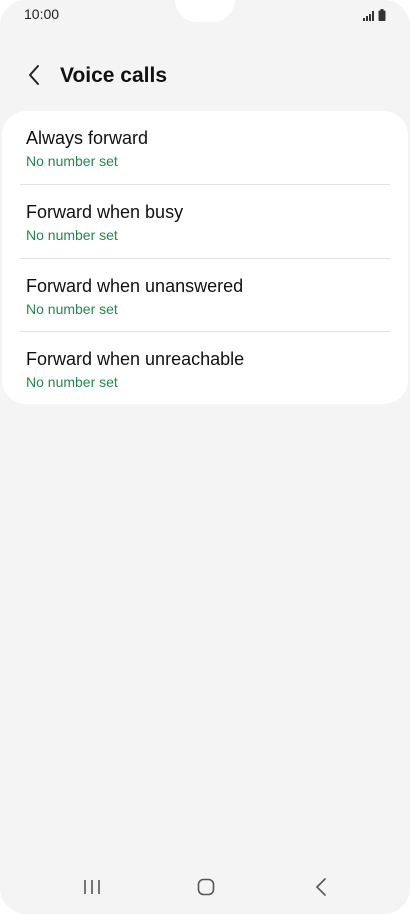 The image size is (410, 914). What do you see at coordinates (114, 75) in the screenshot?
I see `page-title: Voice calls` at bounding box center [114, 75].